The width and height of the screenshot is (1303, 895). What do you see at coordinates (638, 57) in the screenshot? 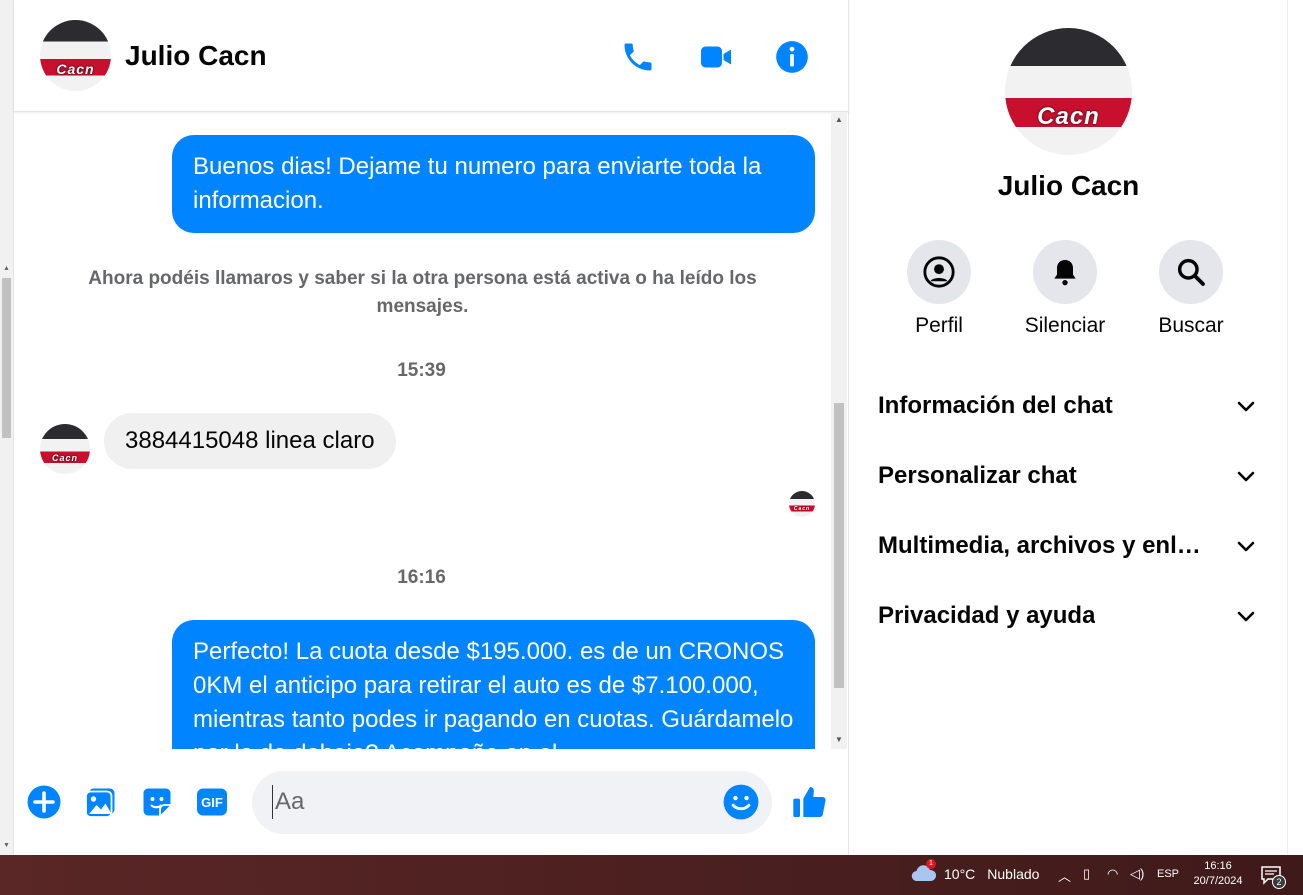
I see `phone-icon` at bounding box center [638, 57].